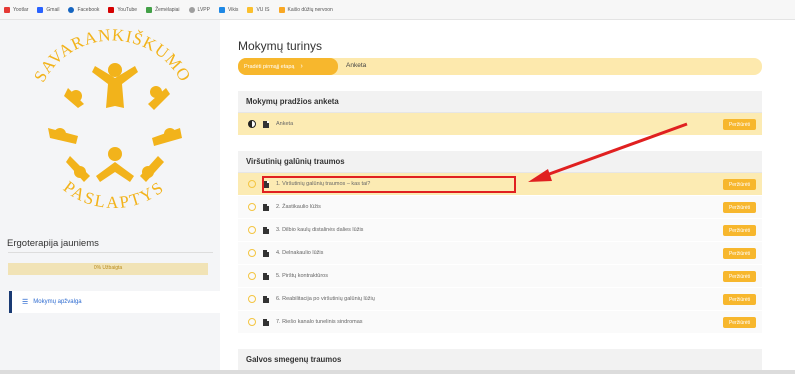 The image size is (795, 374). I want to click on bookmark-vu-is: VU IS, so click(258, 9).